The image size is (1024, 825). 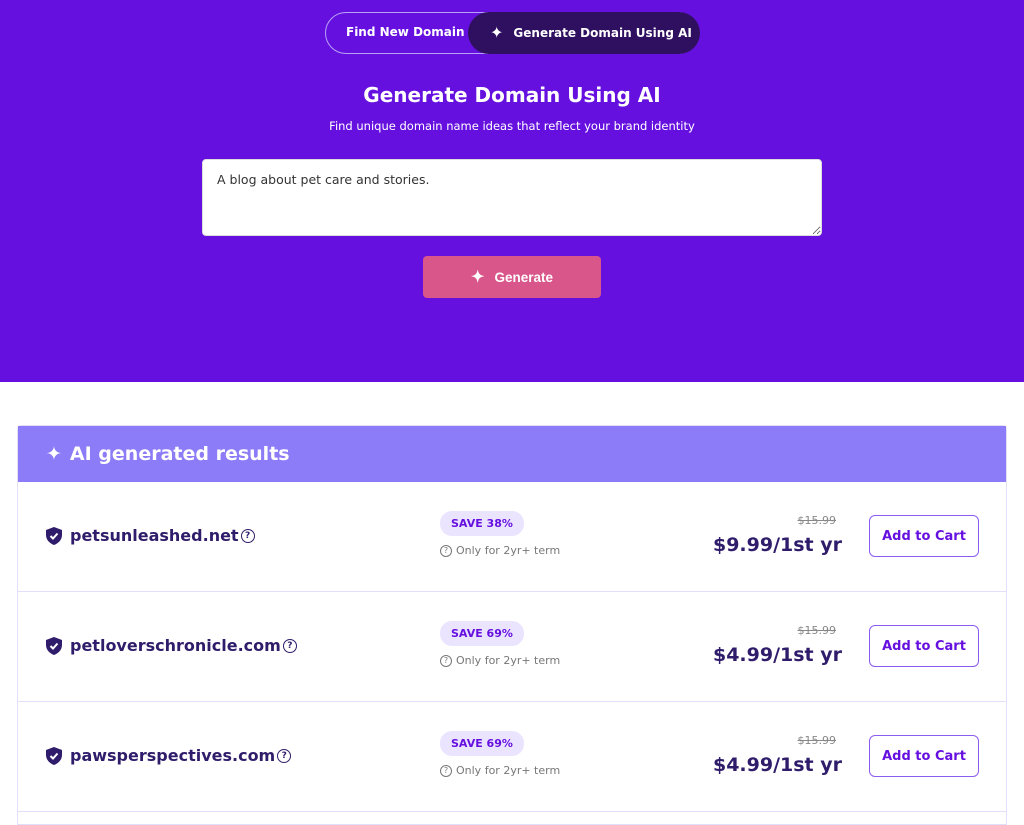 What do you see at coordinates (482, 523) in the screenshot?
I see `save-badge: SAVE 38%` at bounding box center [482, 523].